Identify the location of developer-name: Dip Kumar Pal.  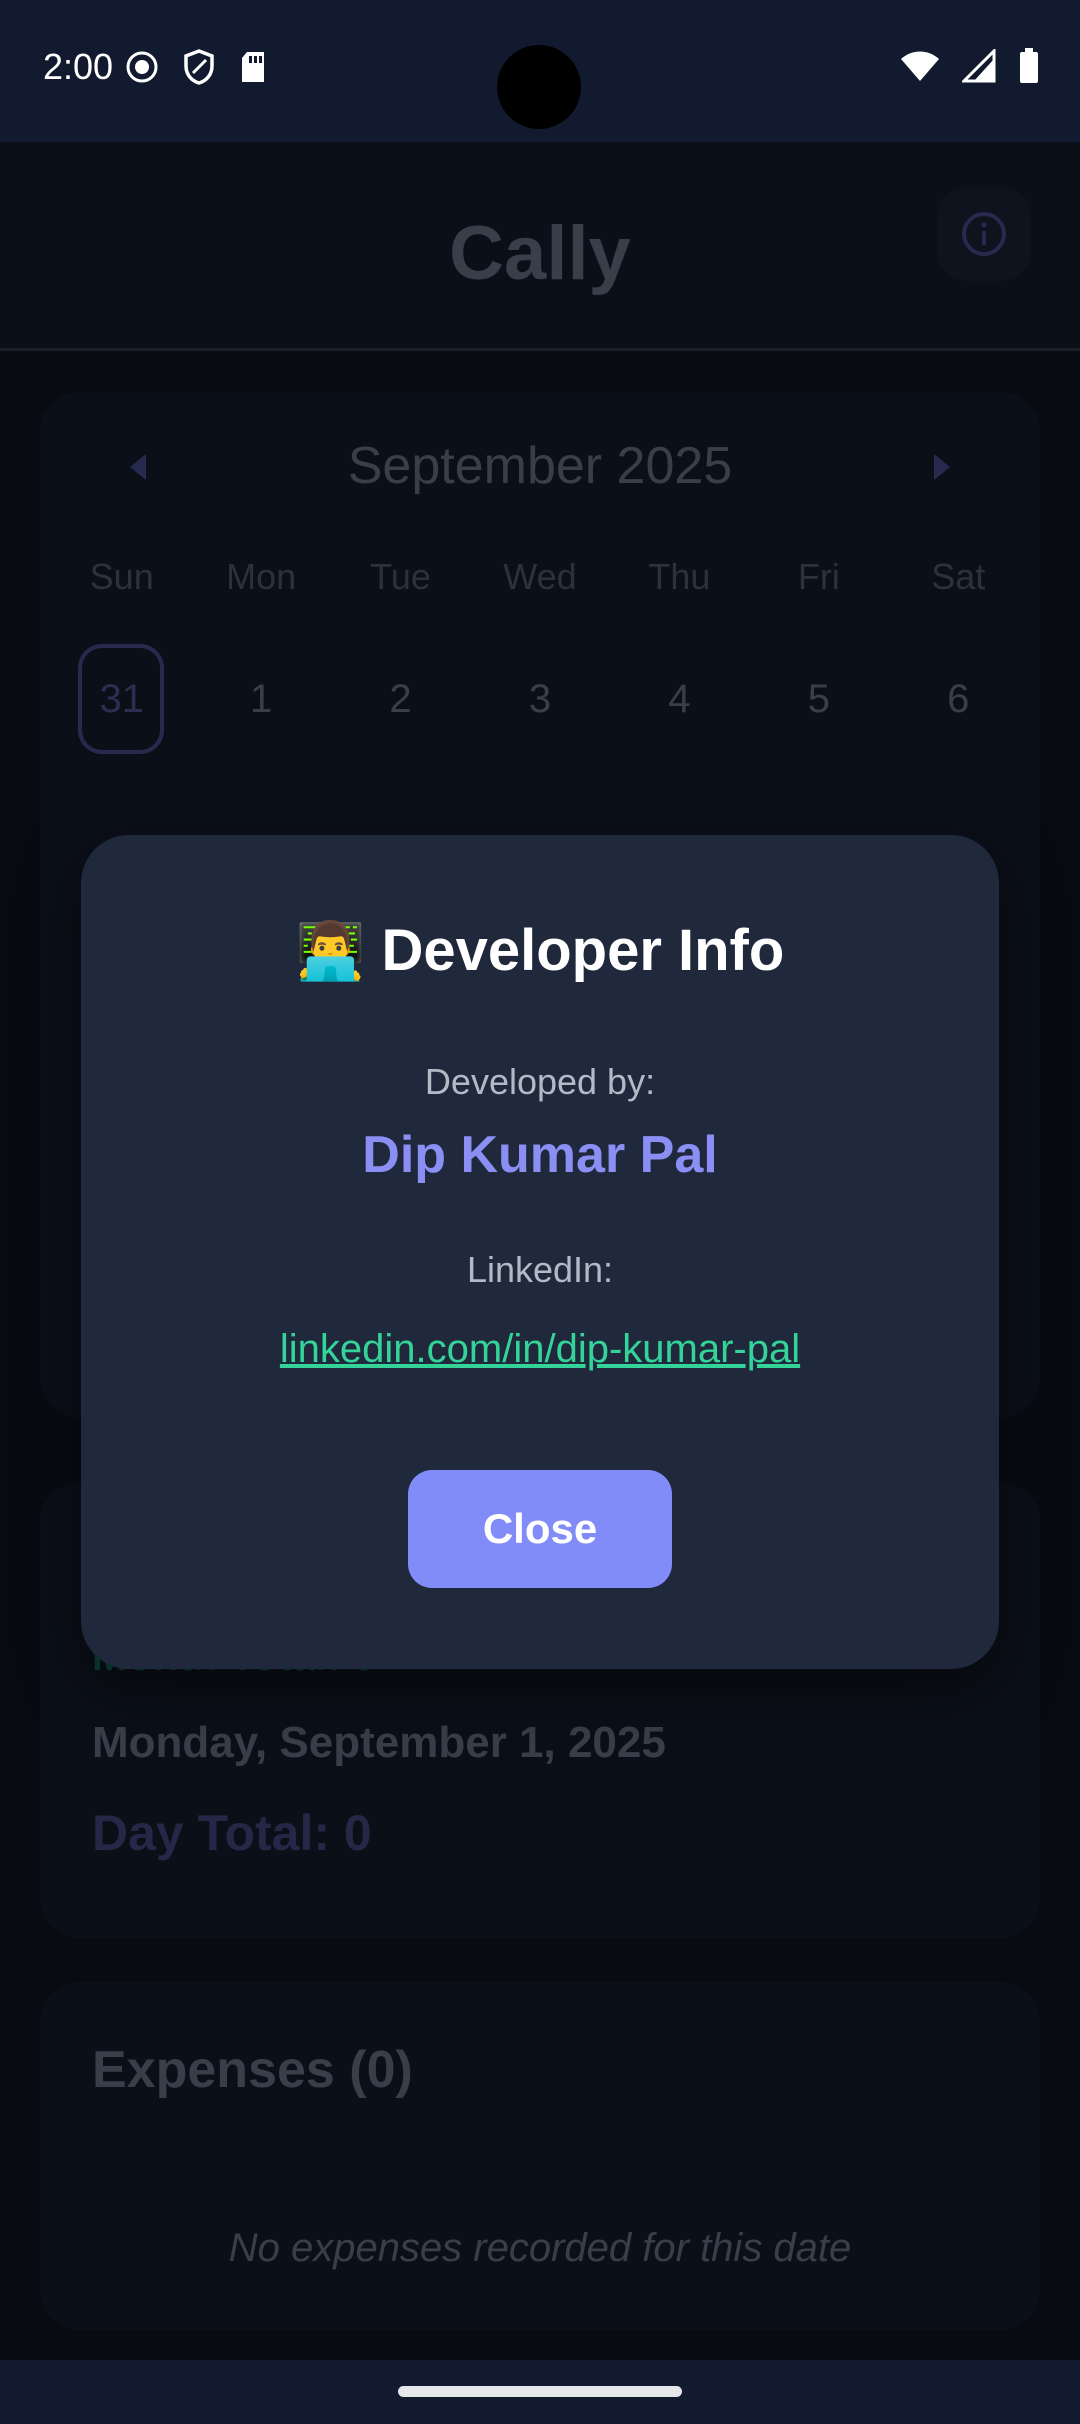
(540, 1155).